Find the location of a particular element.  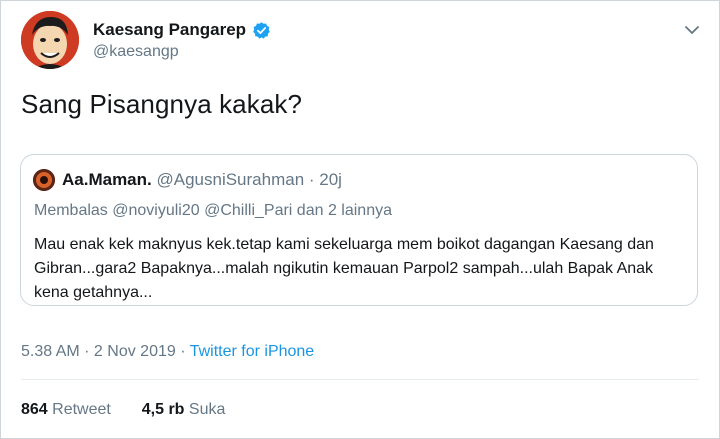

quoted-avatar is located at coordinates (44, 180).